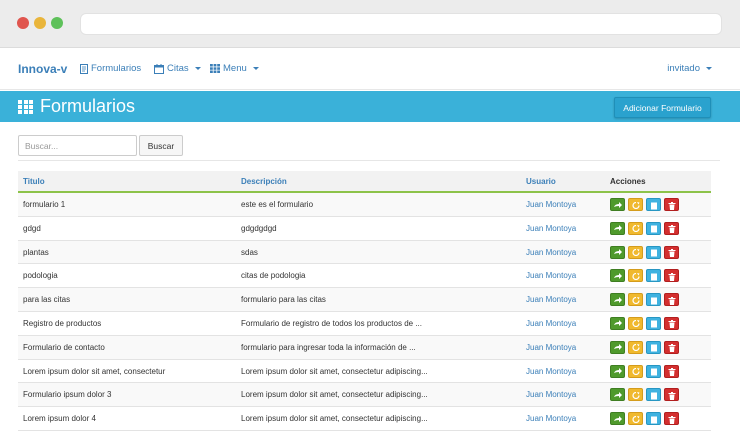 The width and height of the screenshot is (740, 432). I want to click on column-header-descripcion: Descripción, so click(264, 181).